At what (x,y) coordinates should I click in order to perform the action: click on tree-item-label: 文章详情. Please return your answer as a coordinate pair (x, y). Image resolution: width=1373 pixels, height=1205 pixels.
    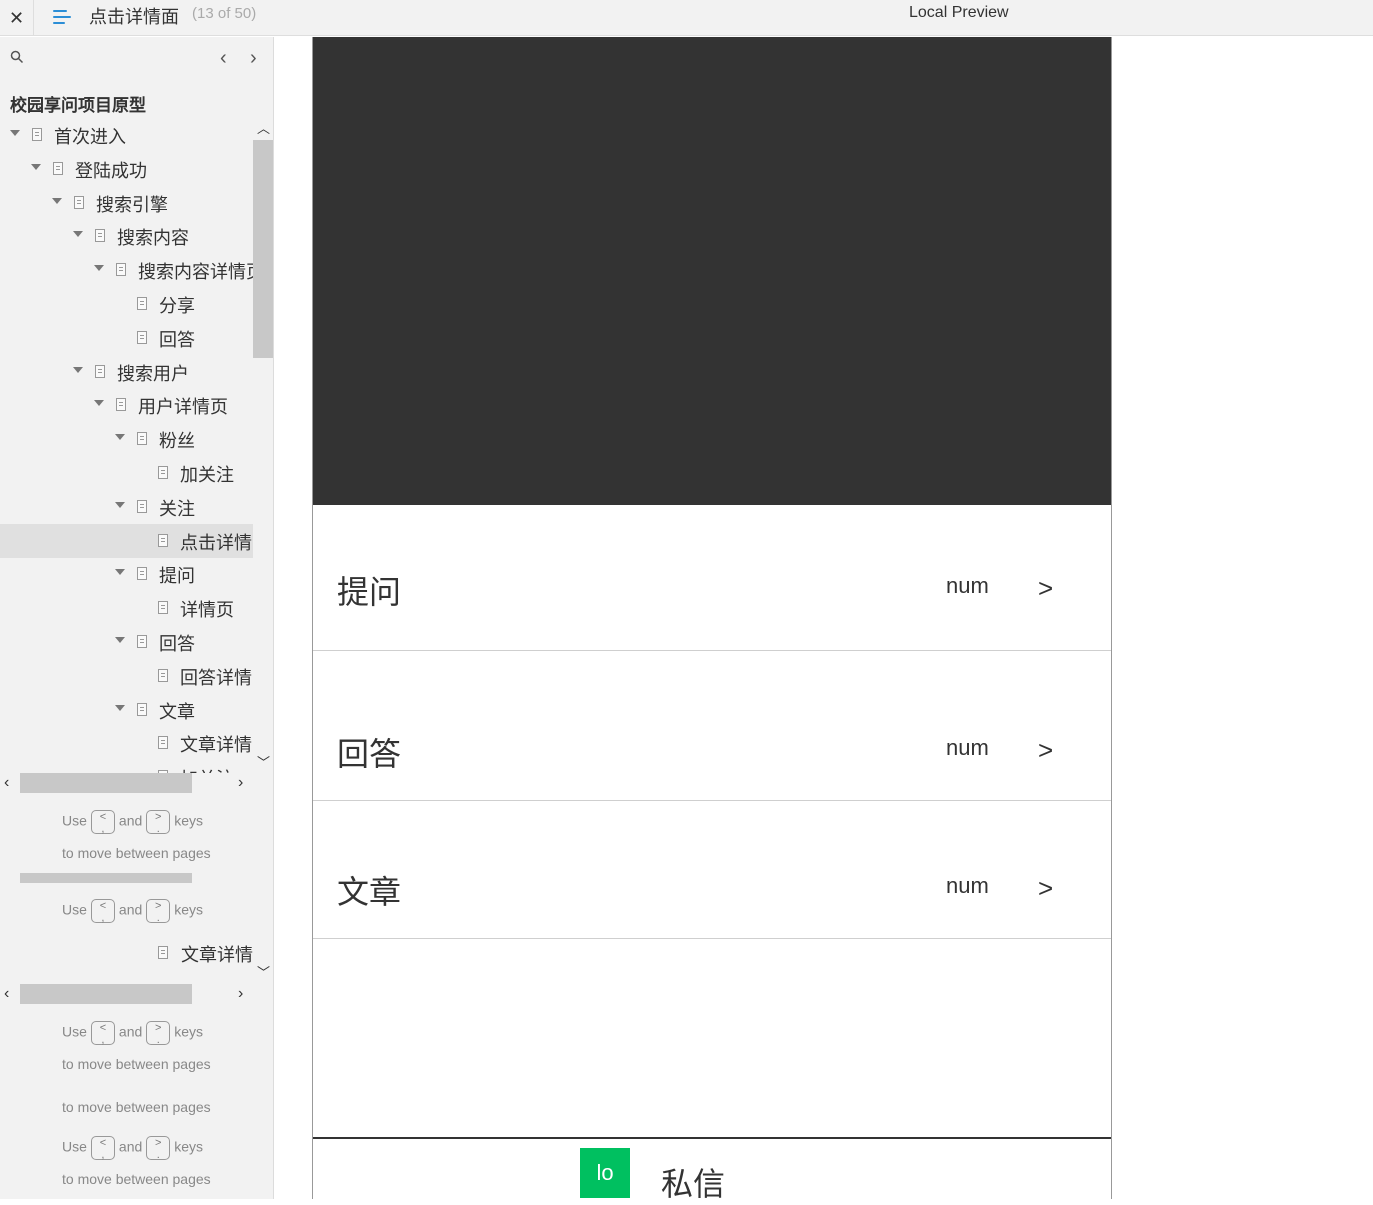
    Looking at the image, I should click on (216, 745).